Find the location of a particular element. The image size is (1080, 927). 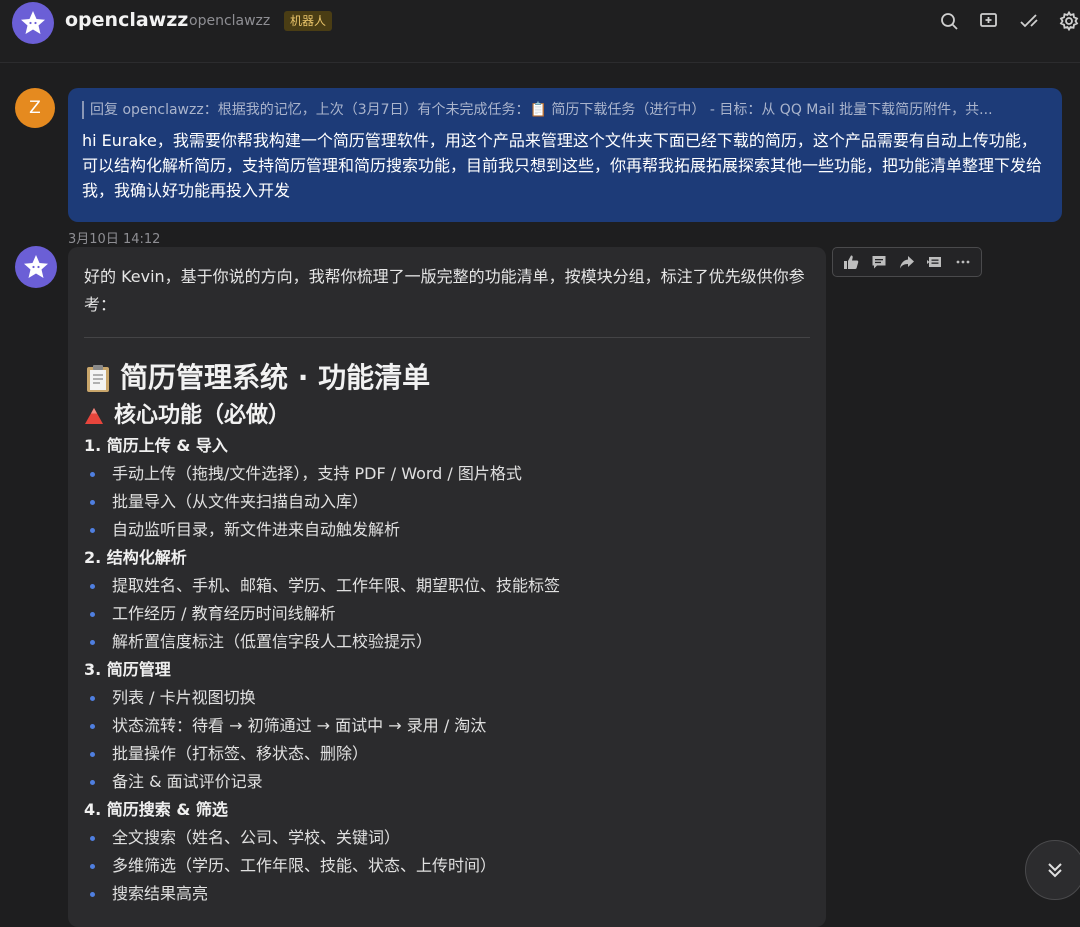

thumbs-up-icon is located at coordinates (851, 262).